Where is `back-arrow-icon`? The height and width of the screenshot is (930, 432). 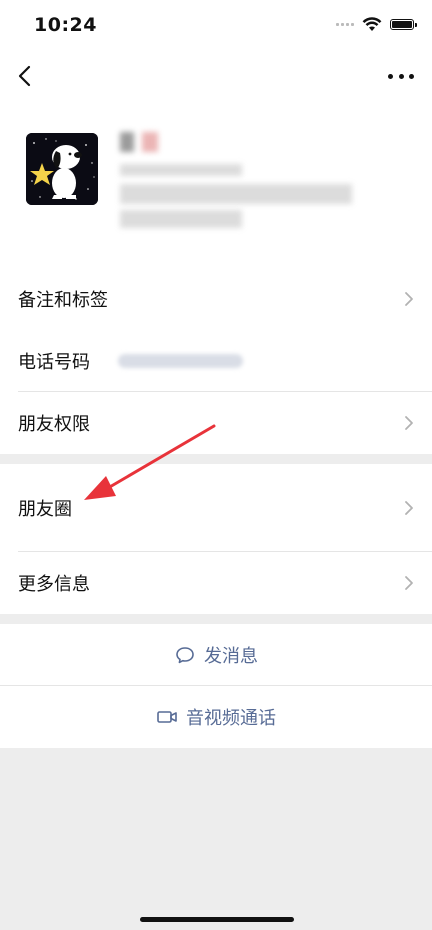
back-arrow-icon is located at coordinates (24, 76).